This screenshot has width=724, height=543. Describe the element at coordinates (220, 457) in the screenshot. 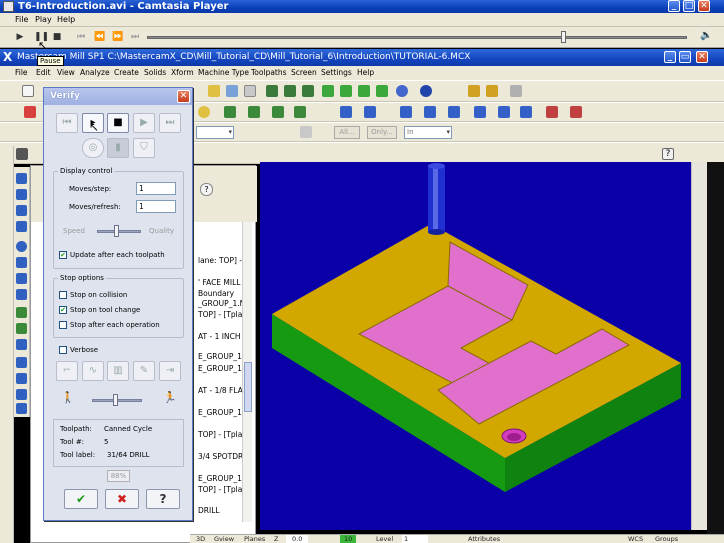

I see `op-line: 3/4 SPOTDR` at that location.